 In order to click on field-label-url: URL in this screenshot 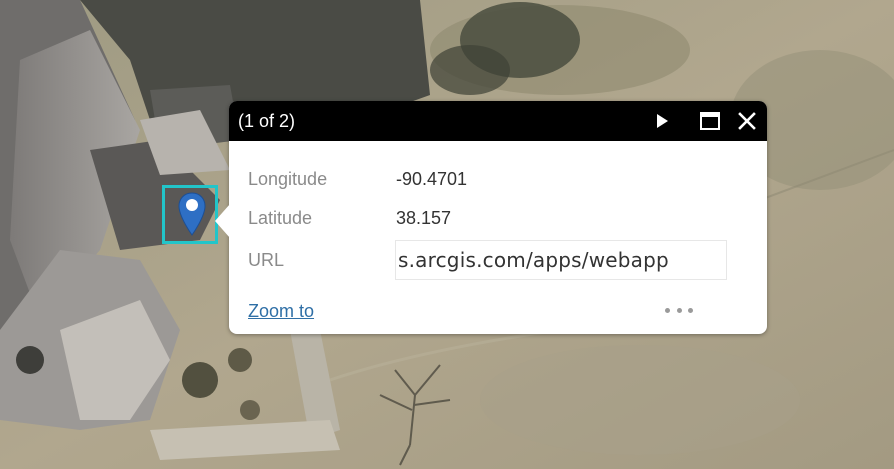, I will do `click(266, 260)`.